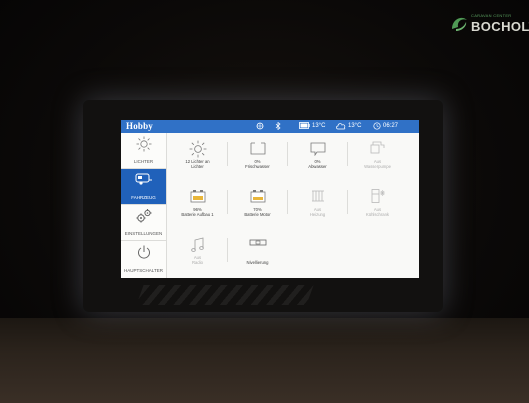 The image size is (529, 403). Describe the element at coordinates (317, 214) in the screenshot. I see `tile-label: Heizung` at that location.